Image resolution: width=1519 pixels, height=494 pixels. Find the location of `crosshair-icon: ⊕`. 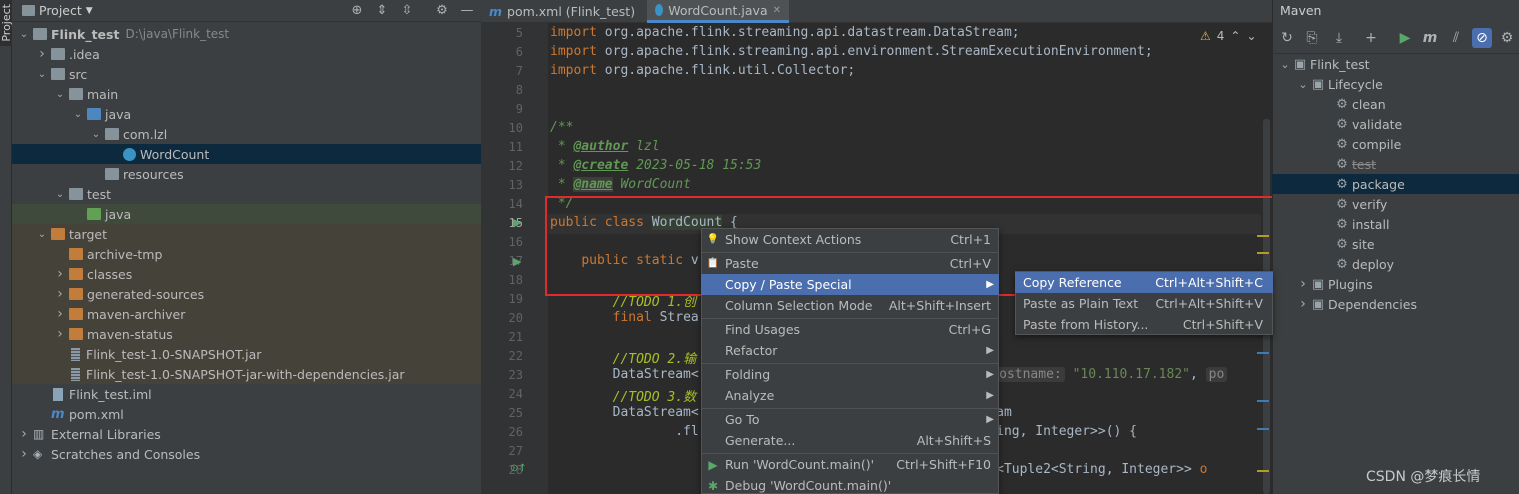

crosshair-icon: ⊕ is located at coordinates (357, 11).